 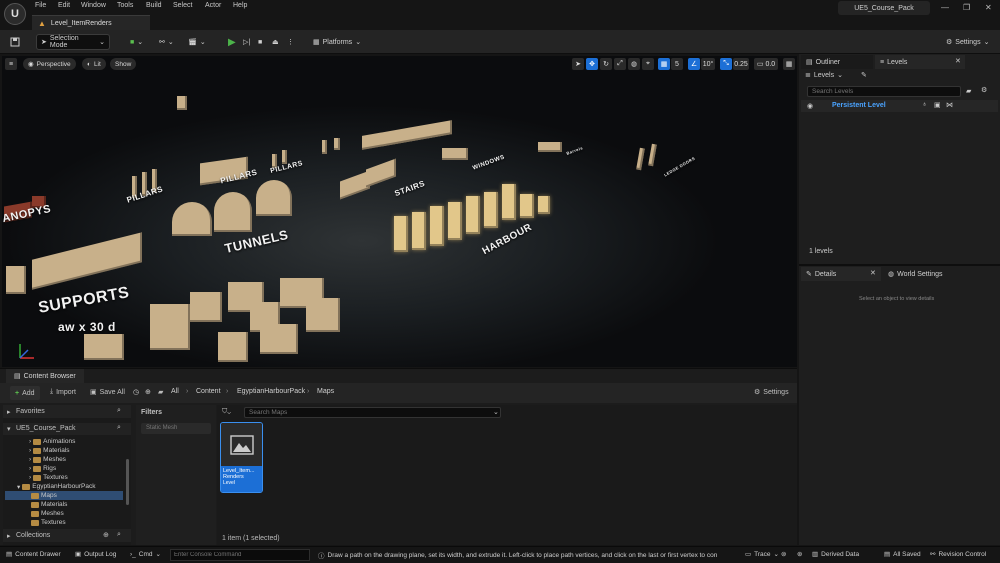 I want to click on scale-icon: ⤢, so click(x=620, y=64).